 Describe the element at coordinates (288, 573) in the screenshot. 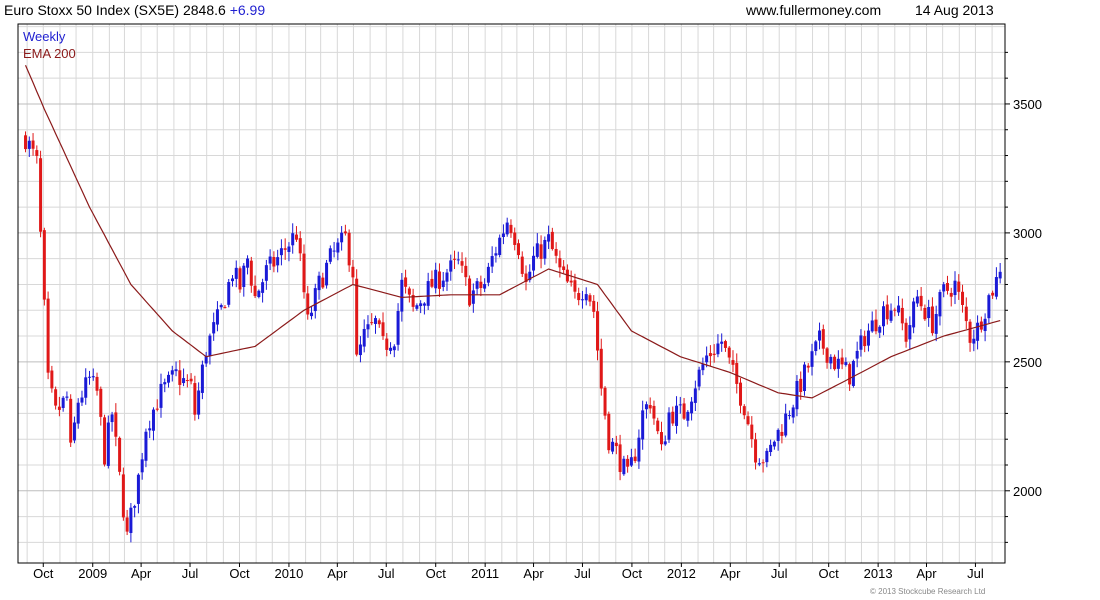

I see `x-tick-label: 2010` at that location.